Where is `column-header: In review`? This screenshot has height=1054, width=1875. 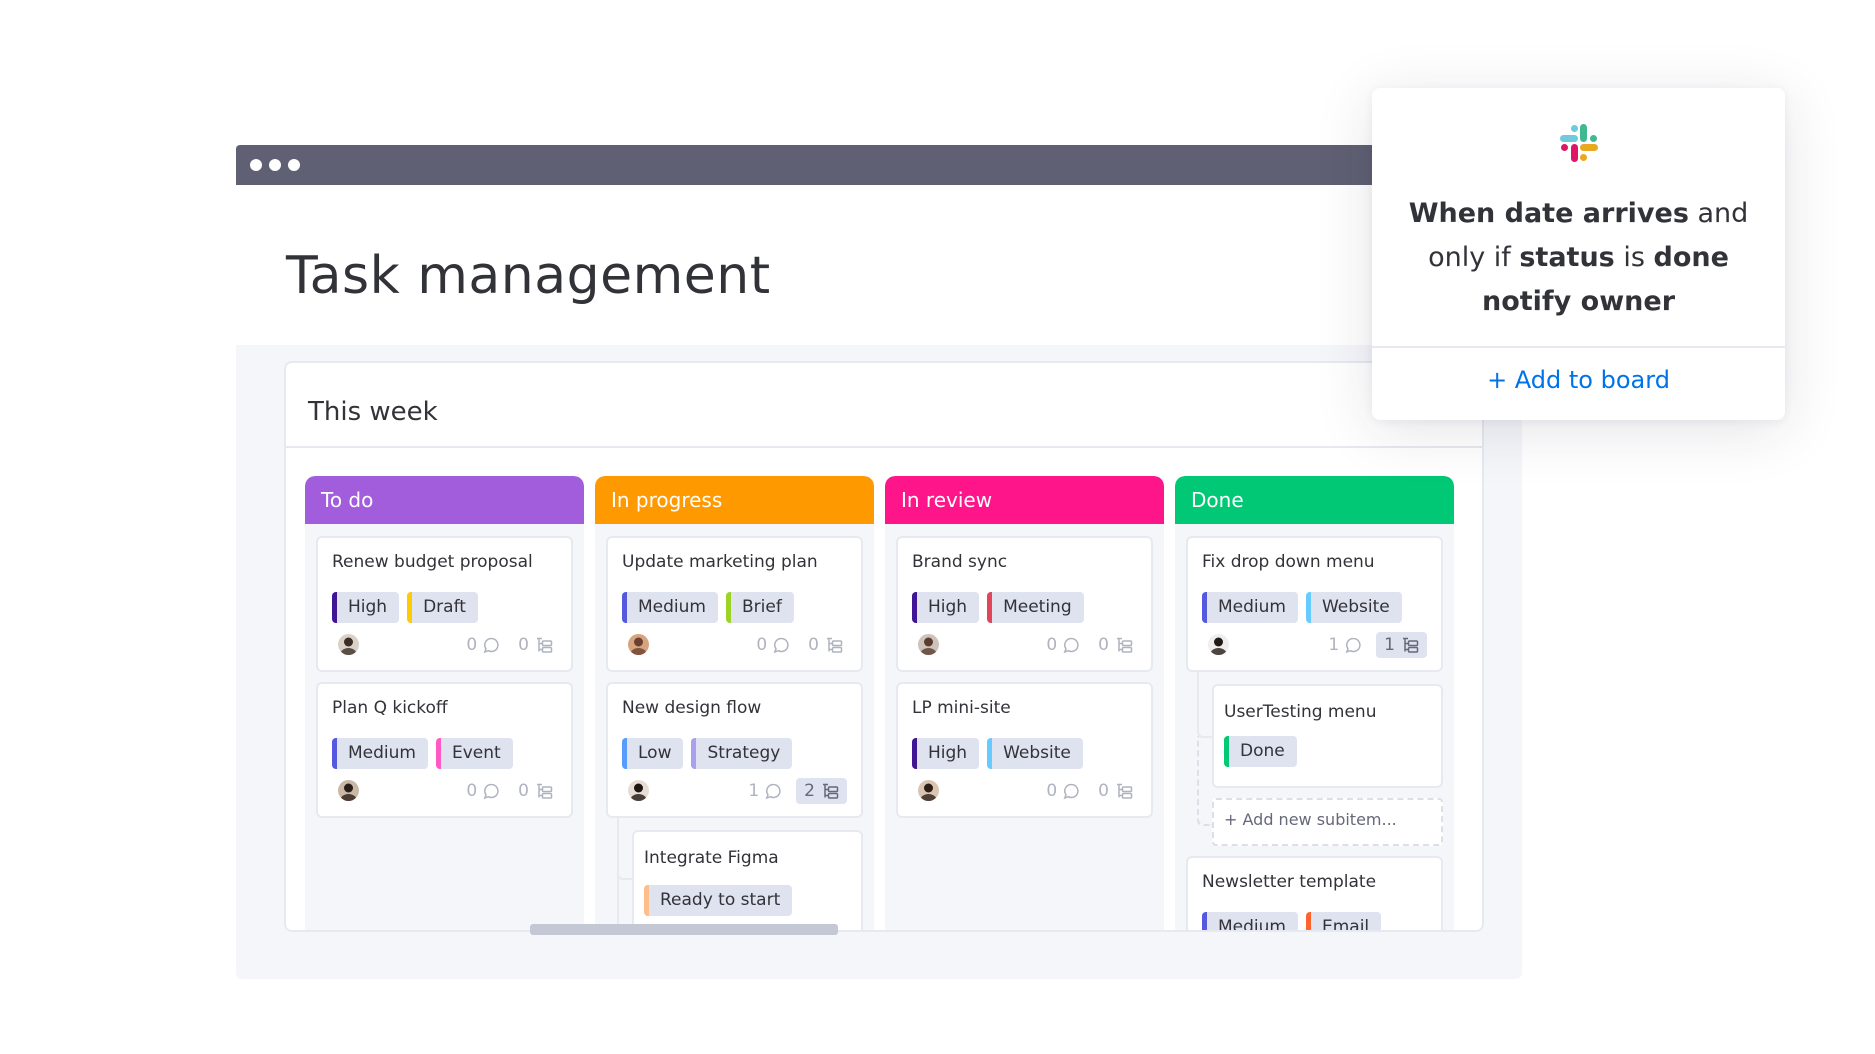 column-header: In review is located at coordinates (1024, 500).